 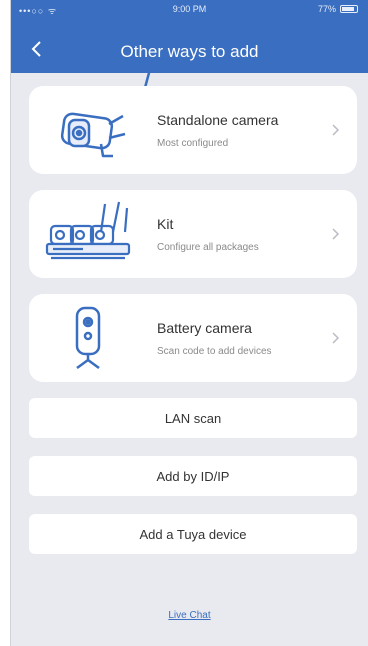 What do you see at coordinates (193, 143) in the screenshot?
I see `option-subtitle: Most configured` at bounding box center [193, 143].